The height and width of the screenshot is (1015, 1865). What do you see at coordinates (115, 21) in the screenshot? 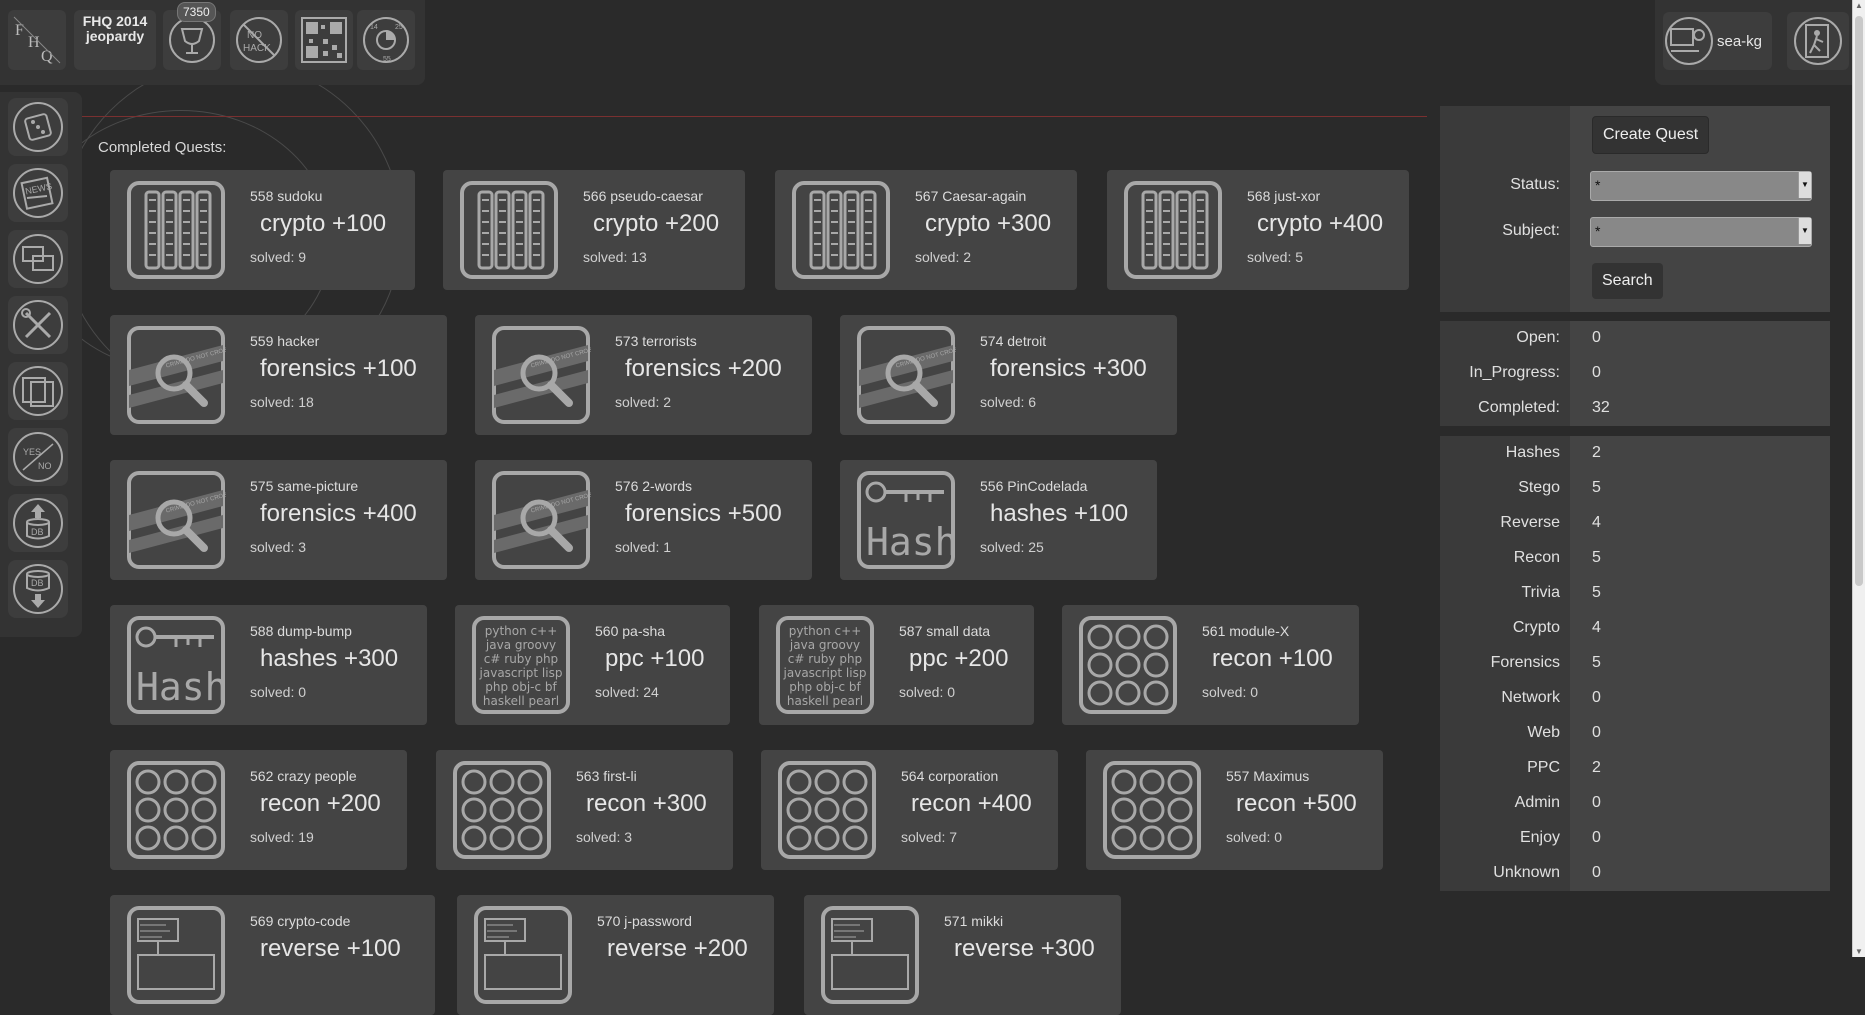
I see `game-title-line1: FHQ 2014` at bounding box center [115, 21].